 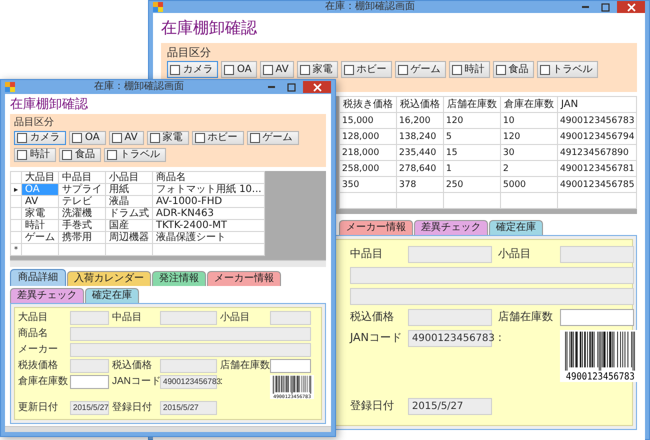 What do you see at coordinates (368, 104) in the screenshot?
I see `column-header: 税抜き価格` at bounding box center [368, 104].